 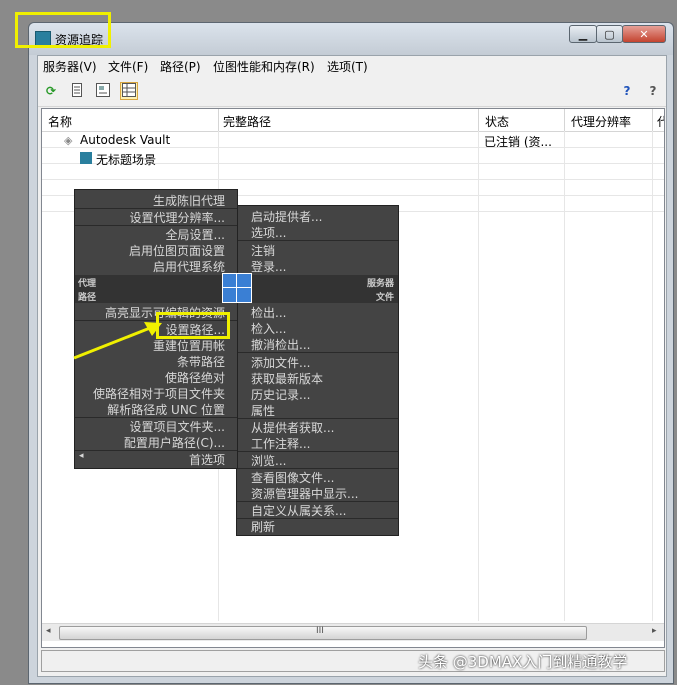 What do you see at coordinates (126, 160) in the screenshot?
I see `row-name: 无标题场景` at bounding box center [126, 160].